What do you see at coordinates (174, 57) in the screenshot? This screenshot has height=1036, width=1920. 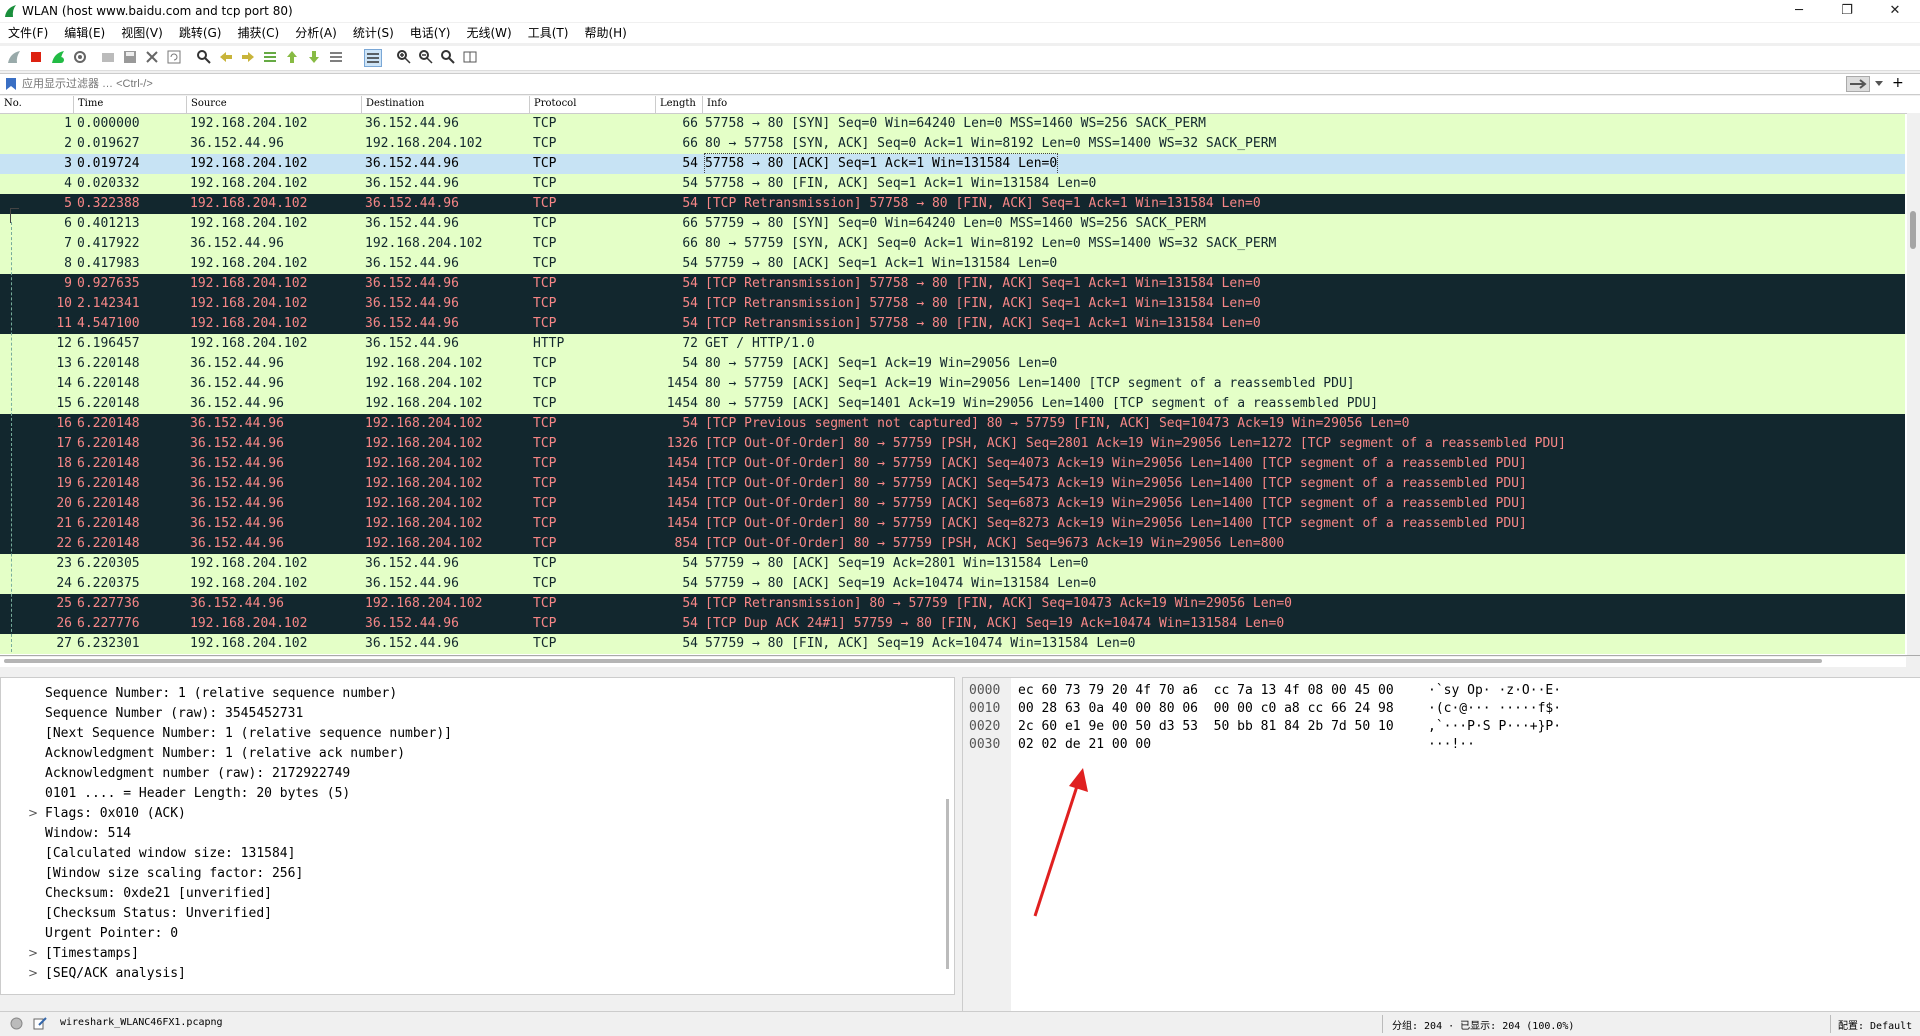 I see `reload-file-icon` at bounding box center [174, 57].